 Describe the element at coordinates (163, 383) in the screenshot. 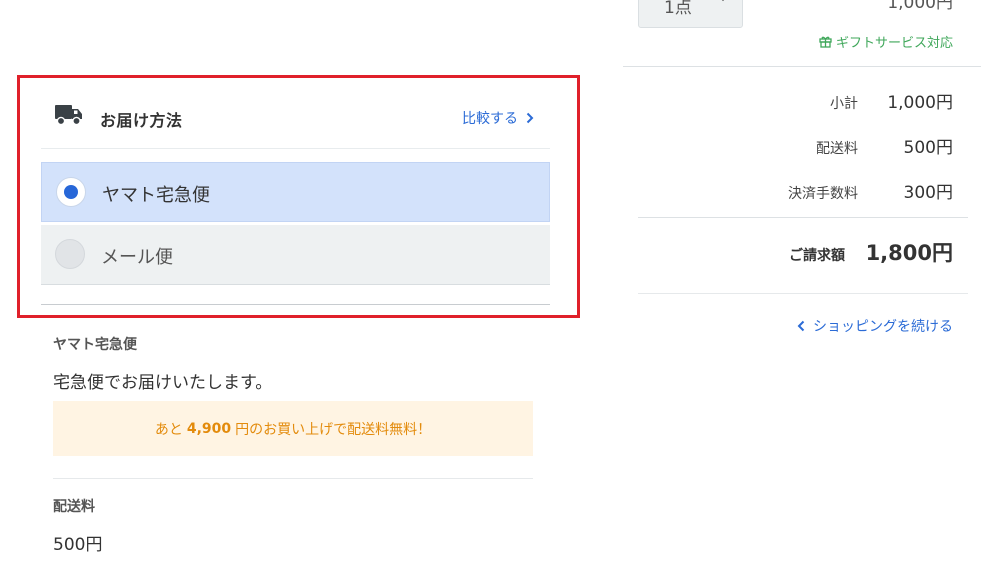

I see `shipping-detail-text: 宅急便でお届けいたします。` at that location.